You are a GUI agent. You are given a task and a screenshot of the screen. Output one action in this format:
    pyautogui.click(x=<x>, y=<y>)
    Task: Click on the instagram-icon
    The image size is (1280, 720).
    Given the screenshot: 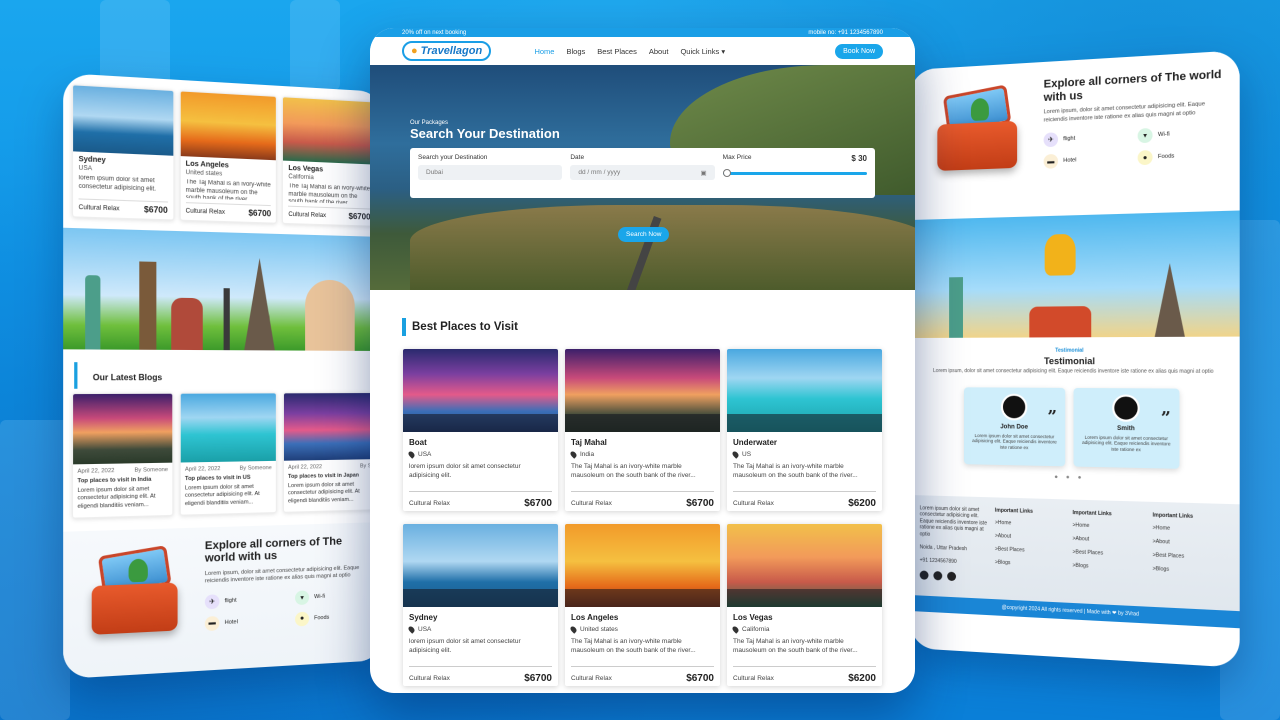 What is the action you would take?
    pyautogui.click(x=924, y=574)
    